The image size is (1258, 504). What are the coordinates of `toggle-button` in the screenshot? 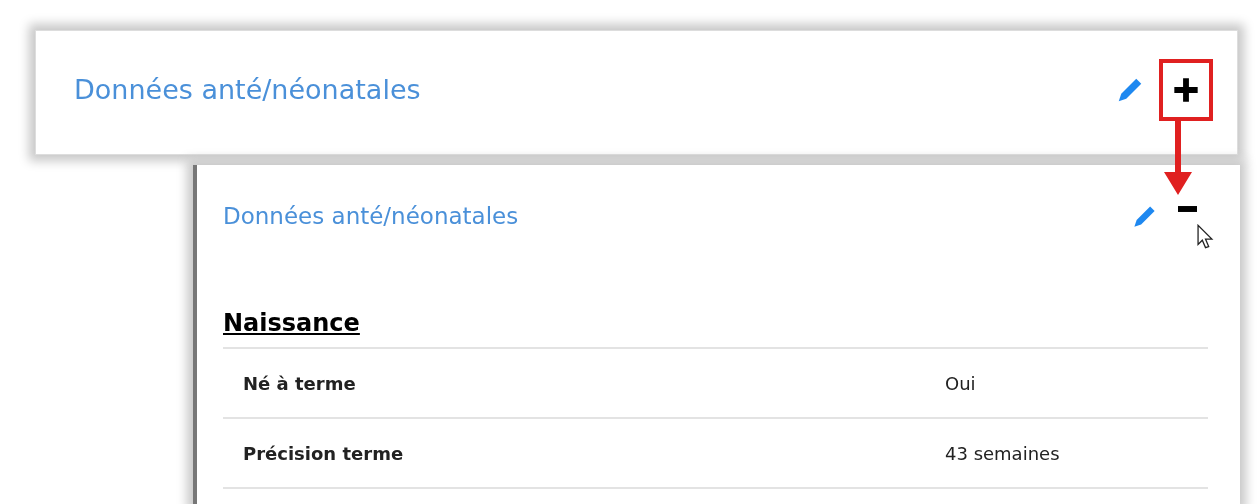 It's located at (1186, 89).